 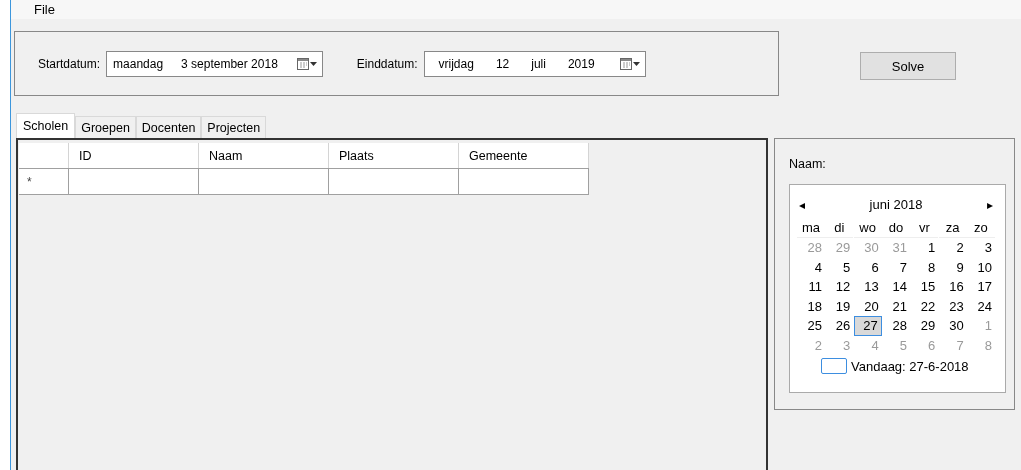 I want to click on weekday-label: di, so click(x=839, y=229).